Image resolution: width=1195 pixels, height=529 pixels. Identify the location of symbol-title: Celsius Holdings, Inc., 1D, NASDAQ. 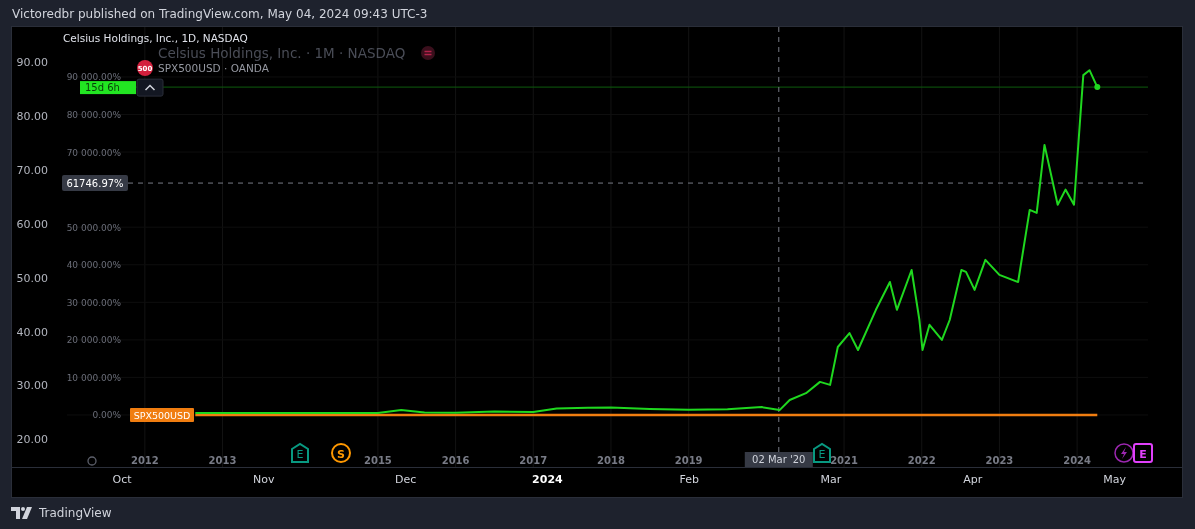
(155, 38).